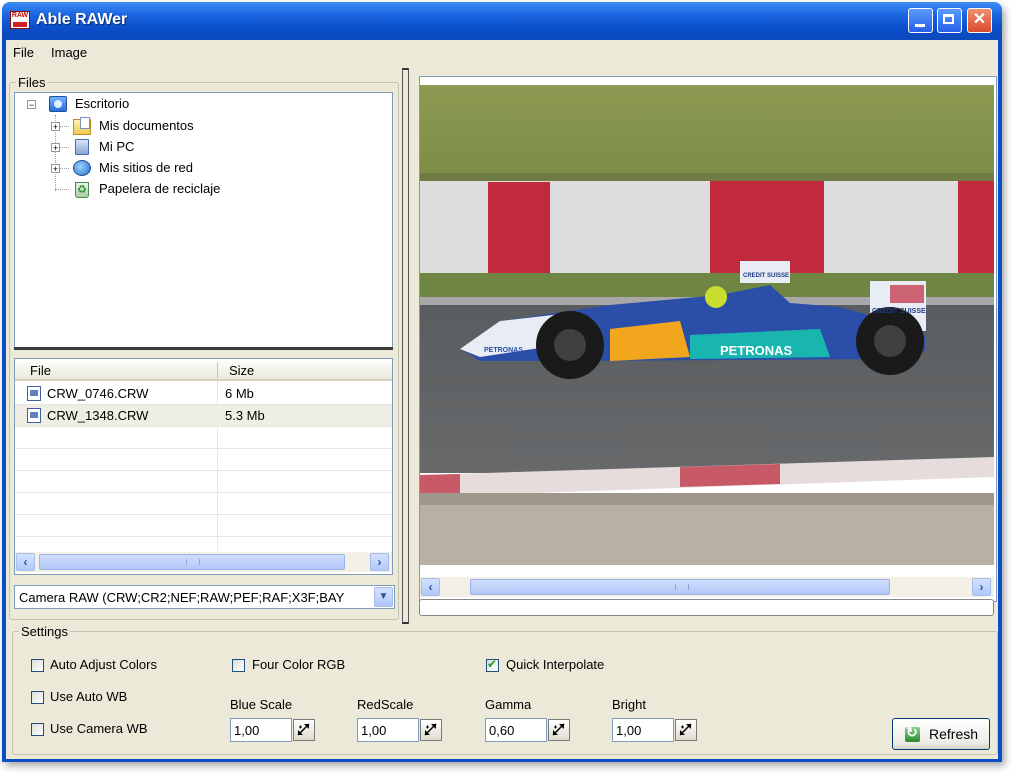 The image size is (1020, 780). I want to click on gamma-spin-button, so click(559, 730).